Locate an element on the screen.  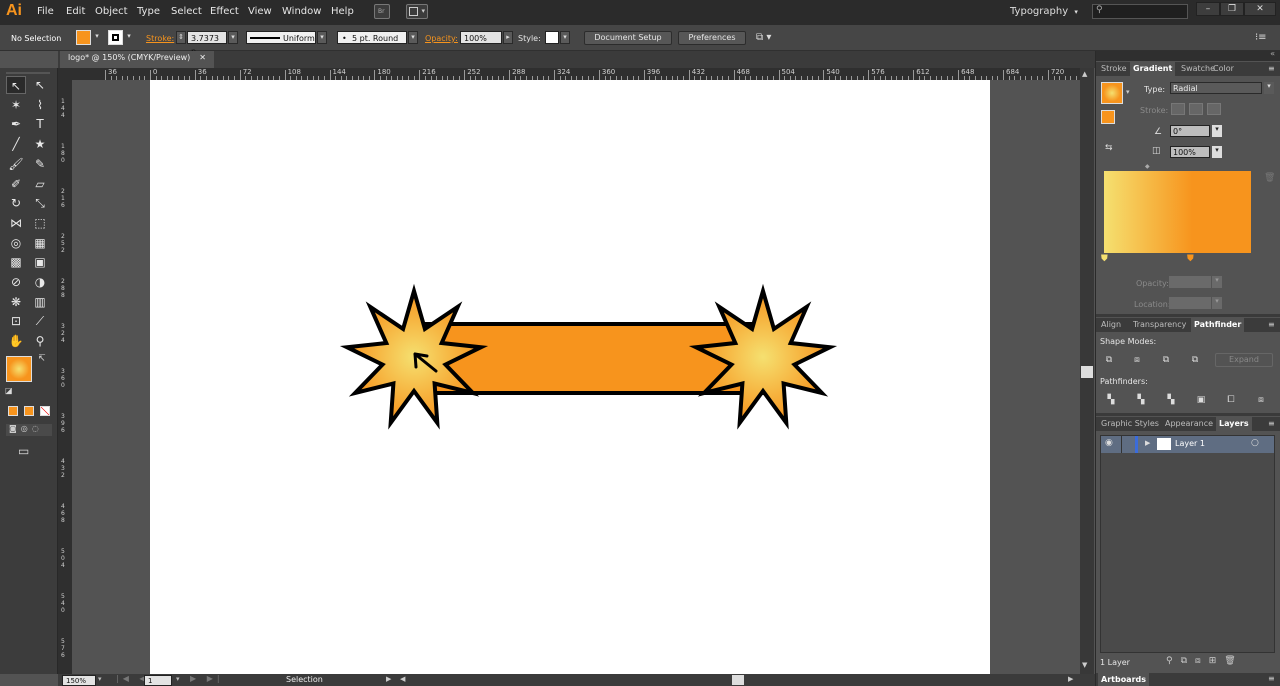
scroll-right-icon: ▶ is located at coordinates (1070, 679).